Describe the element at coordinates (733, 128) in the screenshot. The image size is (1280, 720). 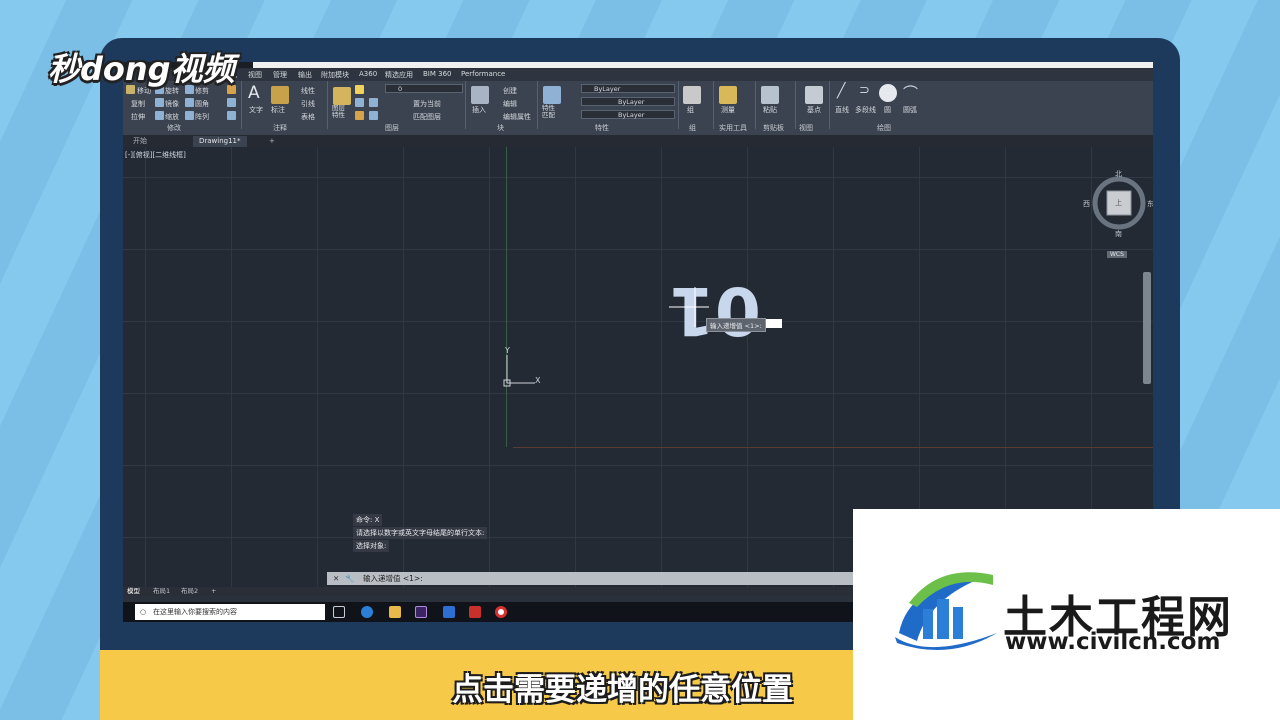
I see `panel-label-utilities: 实用工具` at that location.